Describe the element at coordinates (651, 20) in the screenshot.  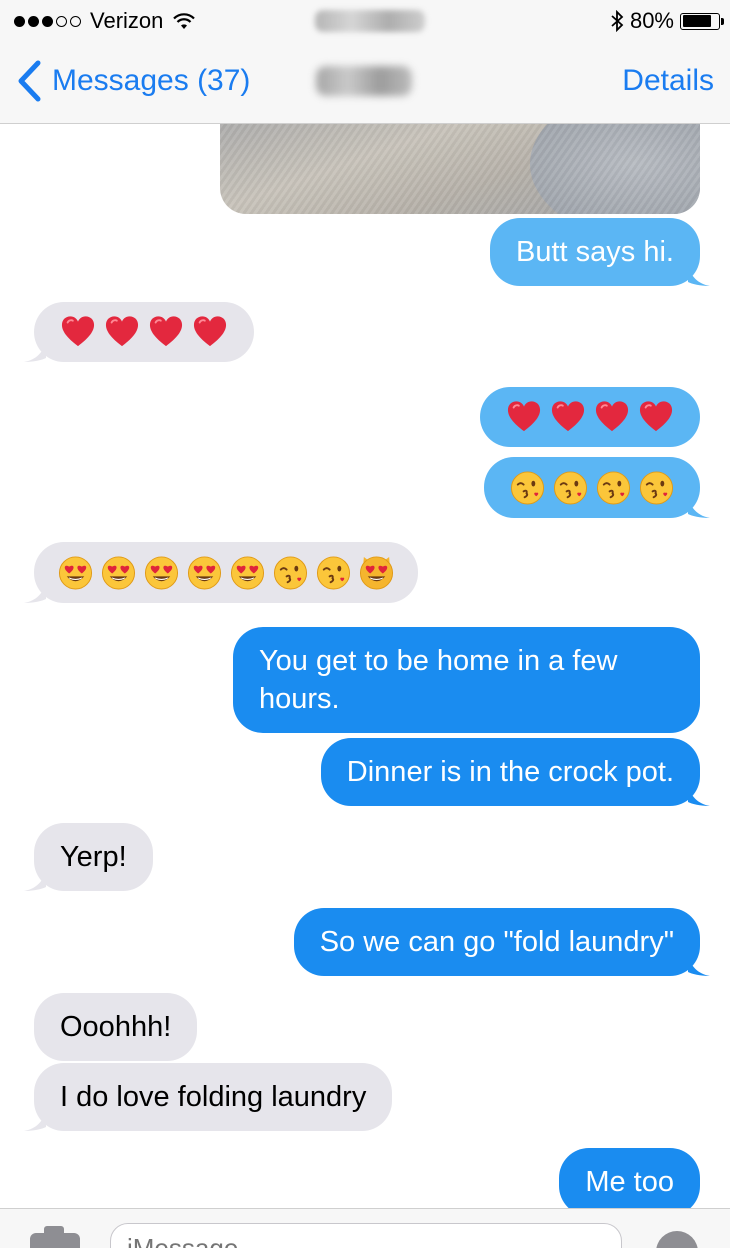
I see `battery-percent: 80%` at that location.